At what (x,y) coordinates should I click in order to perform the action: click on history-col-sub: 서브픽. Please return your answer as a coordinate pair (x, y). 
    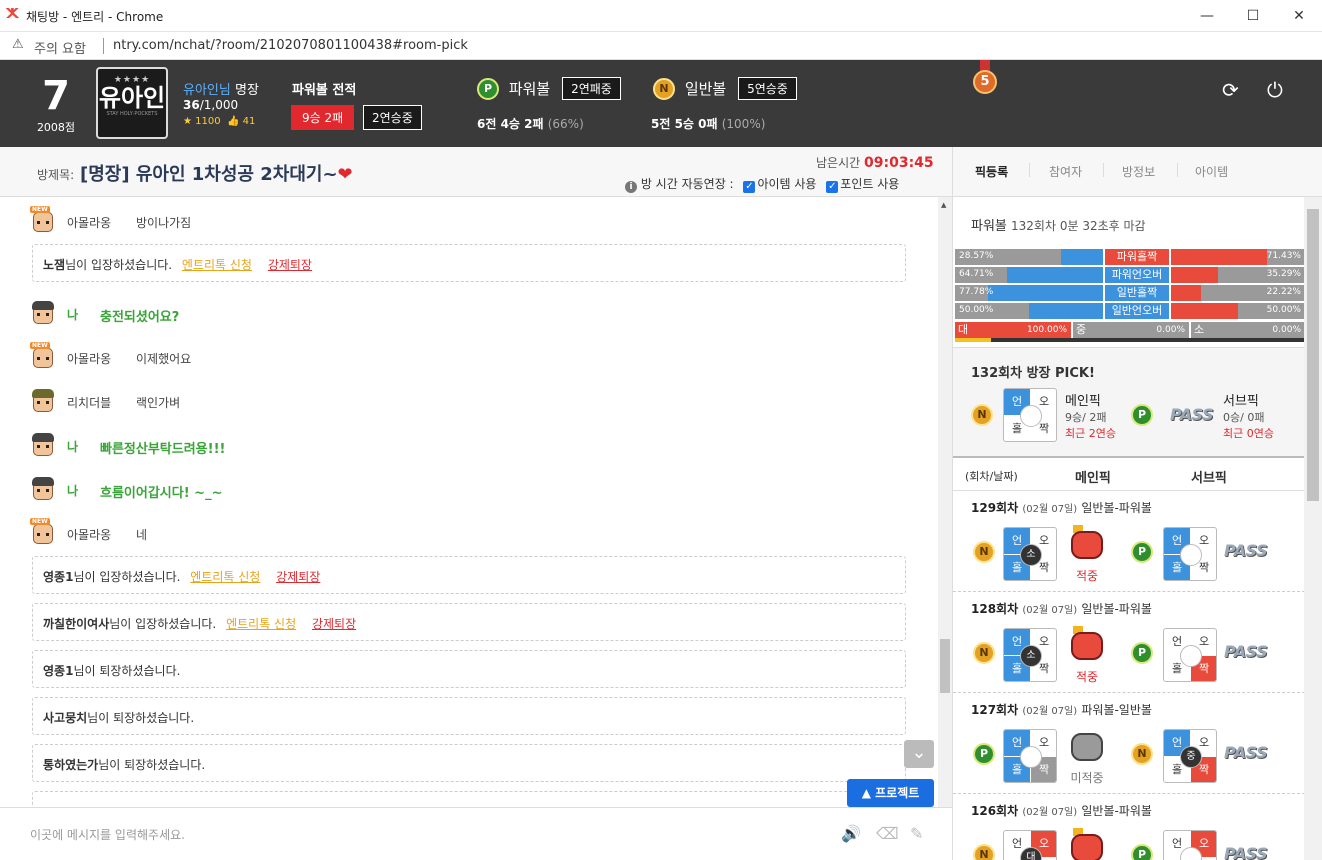
    Looking at the image, I should click on (1209, 478).